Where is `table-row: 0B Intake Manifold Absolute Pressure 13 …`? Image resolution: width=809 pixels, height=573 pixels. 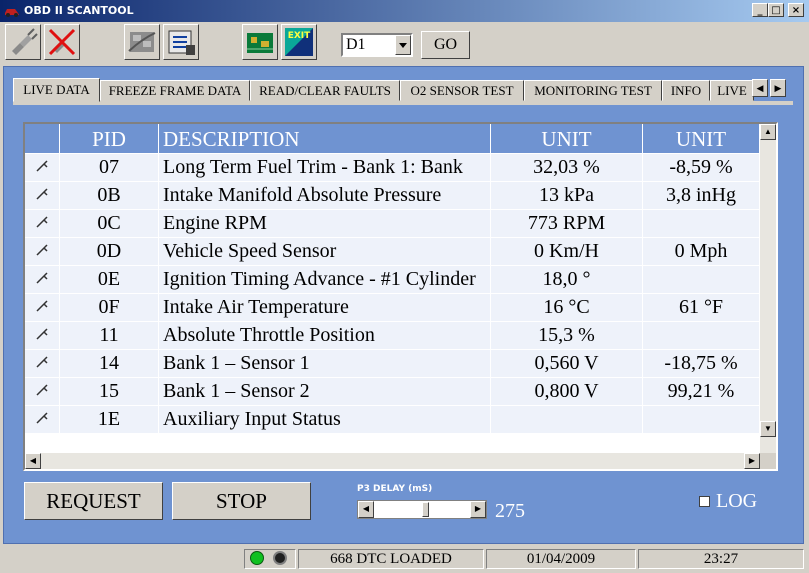
table-row: 0B Intake Manifold Absolute Pressure 13 … is located at coordinates (392, 196).